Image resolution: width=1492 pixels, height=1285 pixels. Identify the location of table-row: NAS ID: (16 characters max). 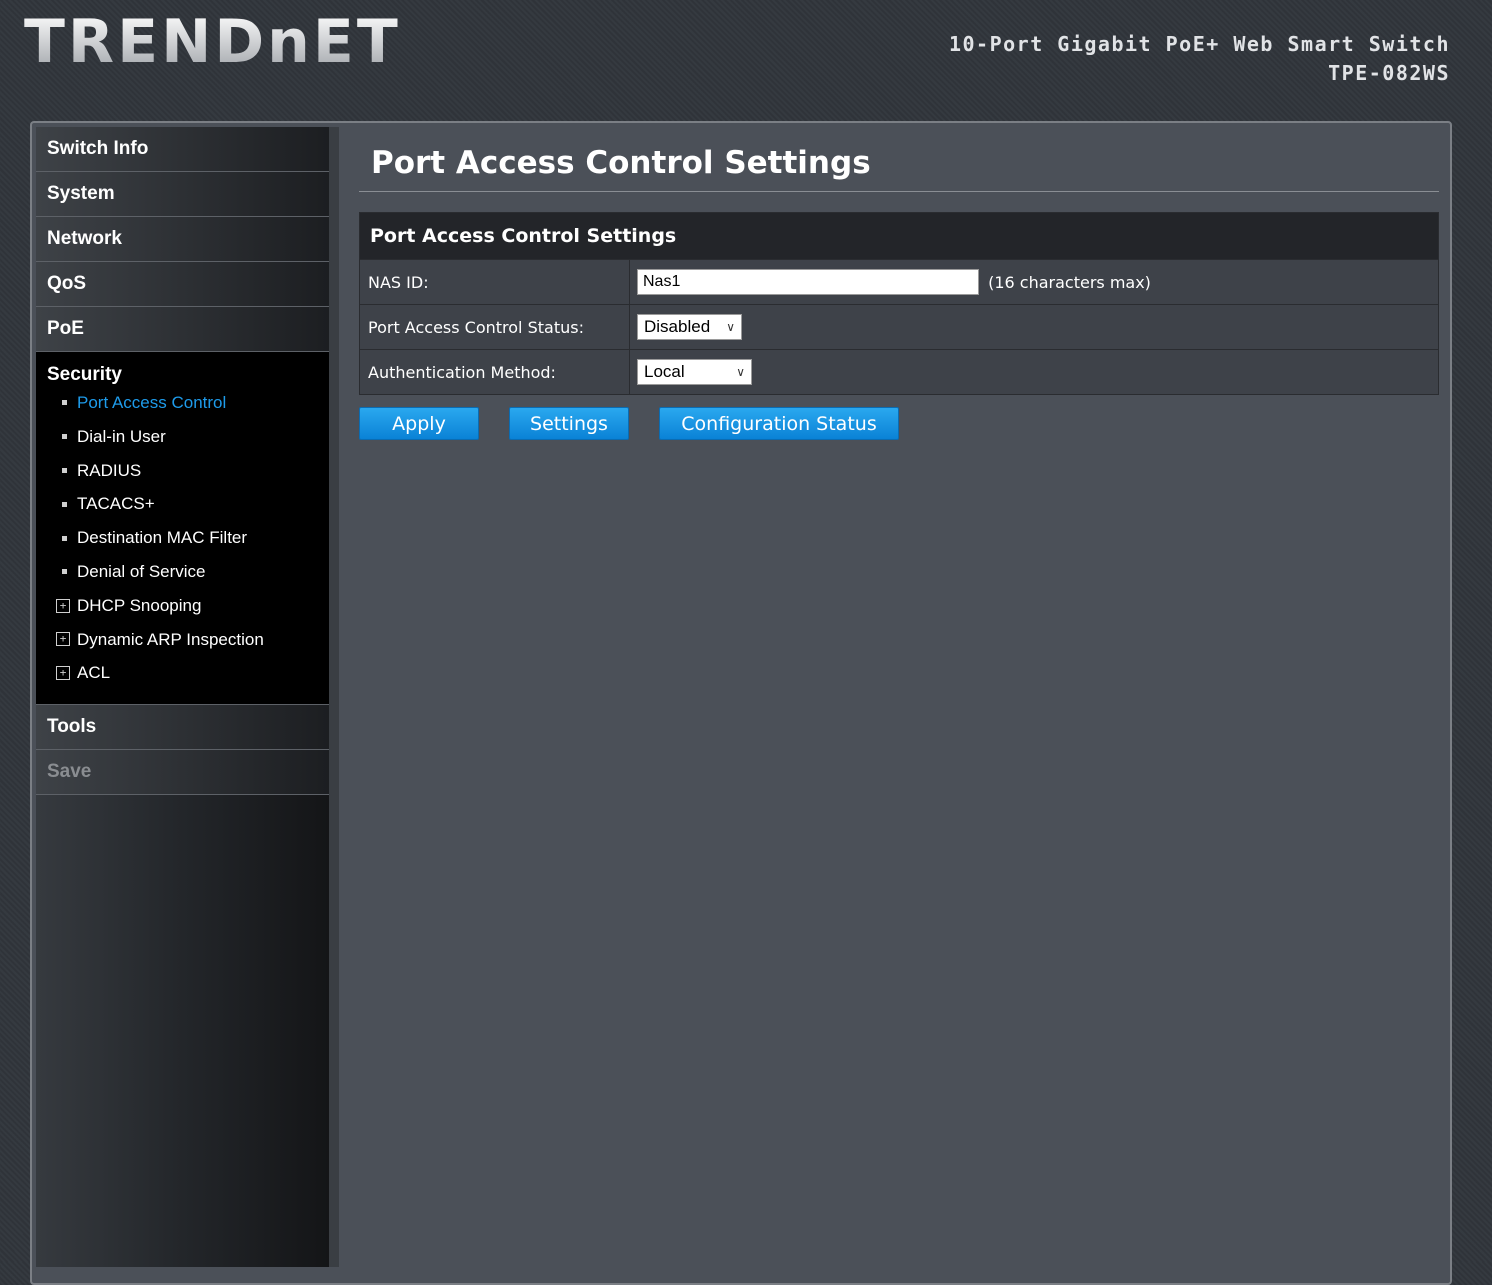
(899, 282).